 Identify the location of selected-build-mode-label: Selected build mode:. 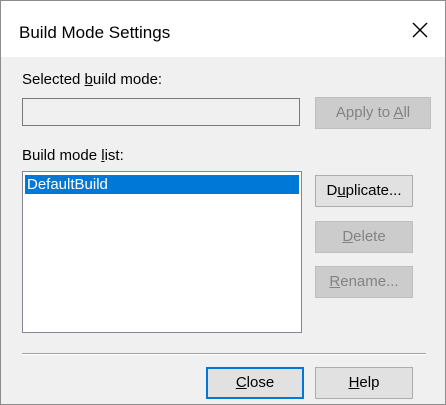
(92, 79).